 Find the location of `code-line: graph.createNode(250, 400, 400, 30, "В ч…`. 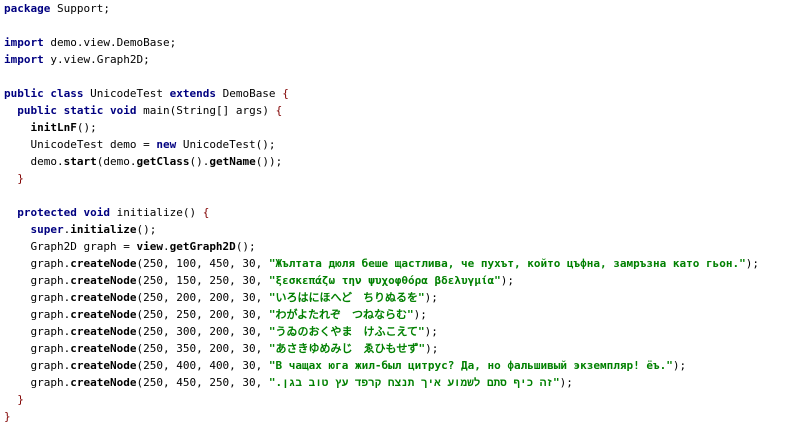

code-line: graph.createNode(250, 400, 400, 30, "В ч… is located at coordinates (345, 365).